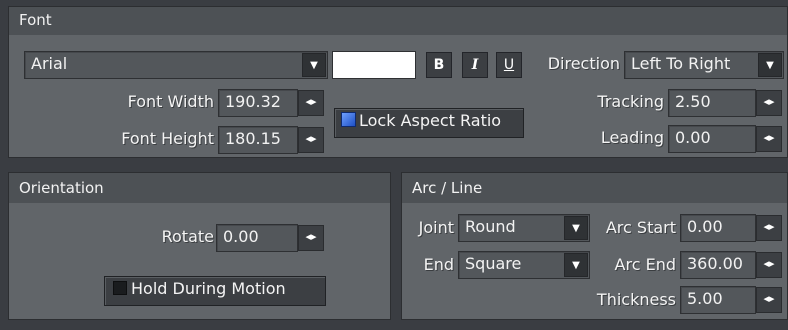 The height and width of the screenshot is (330, 788). I want to click on joint-label: Joint, so click(436, 227).